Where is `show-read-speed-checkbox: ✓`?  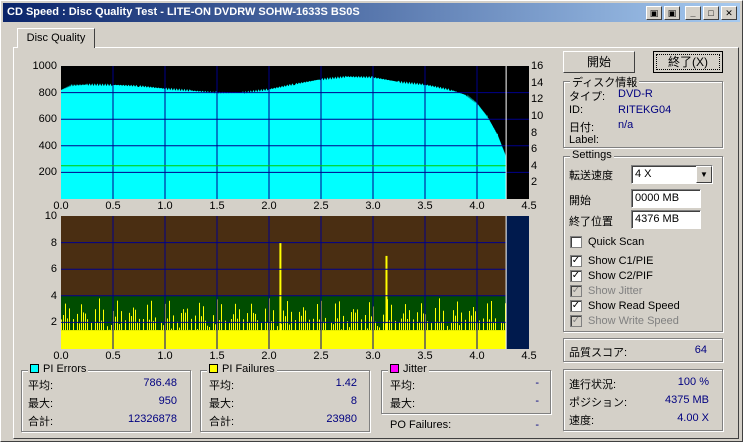 show-read-speed-checkbox: ✓ is located at coordinates (576, 306).